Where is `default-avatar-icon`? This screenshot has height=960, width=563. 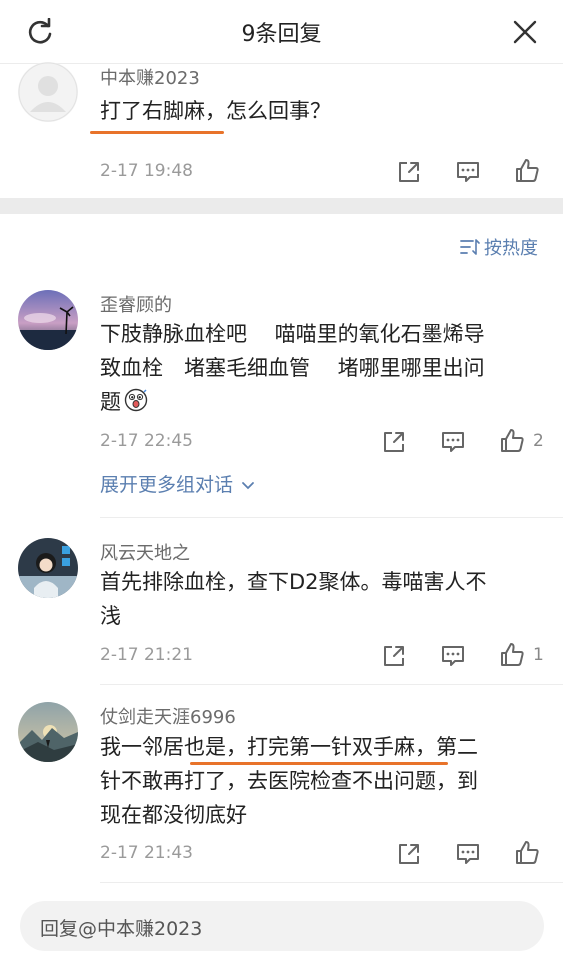 default-avatar-icon is located at coordinates (48, 92).